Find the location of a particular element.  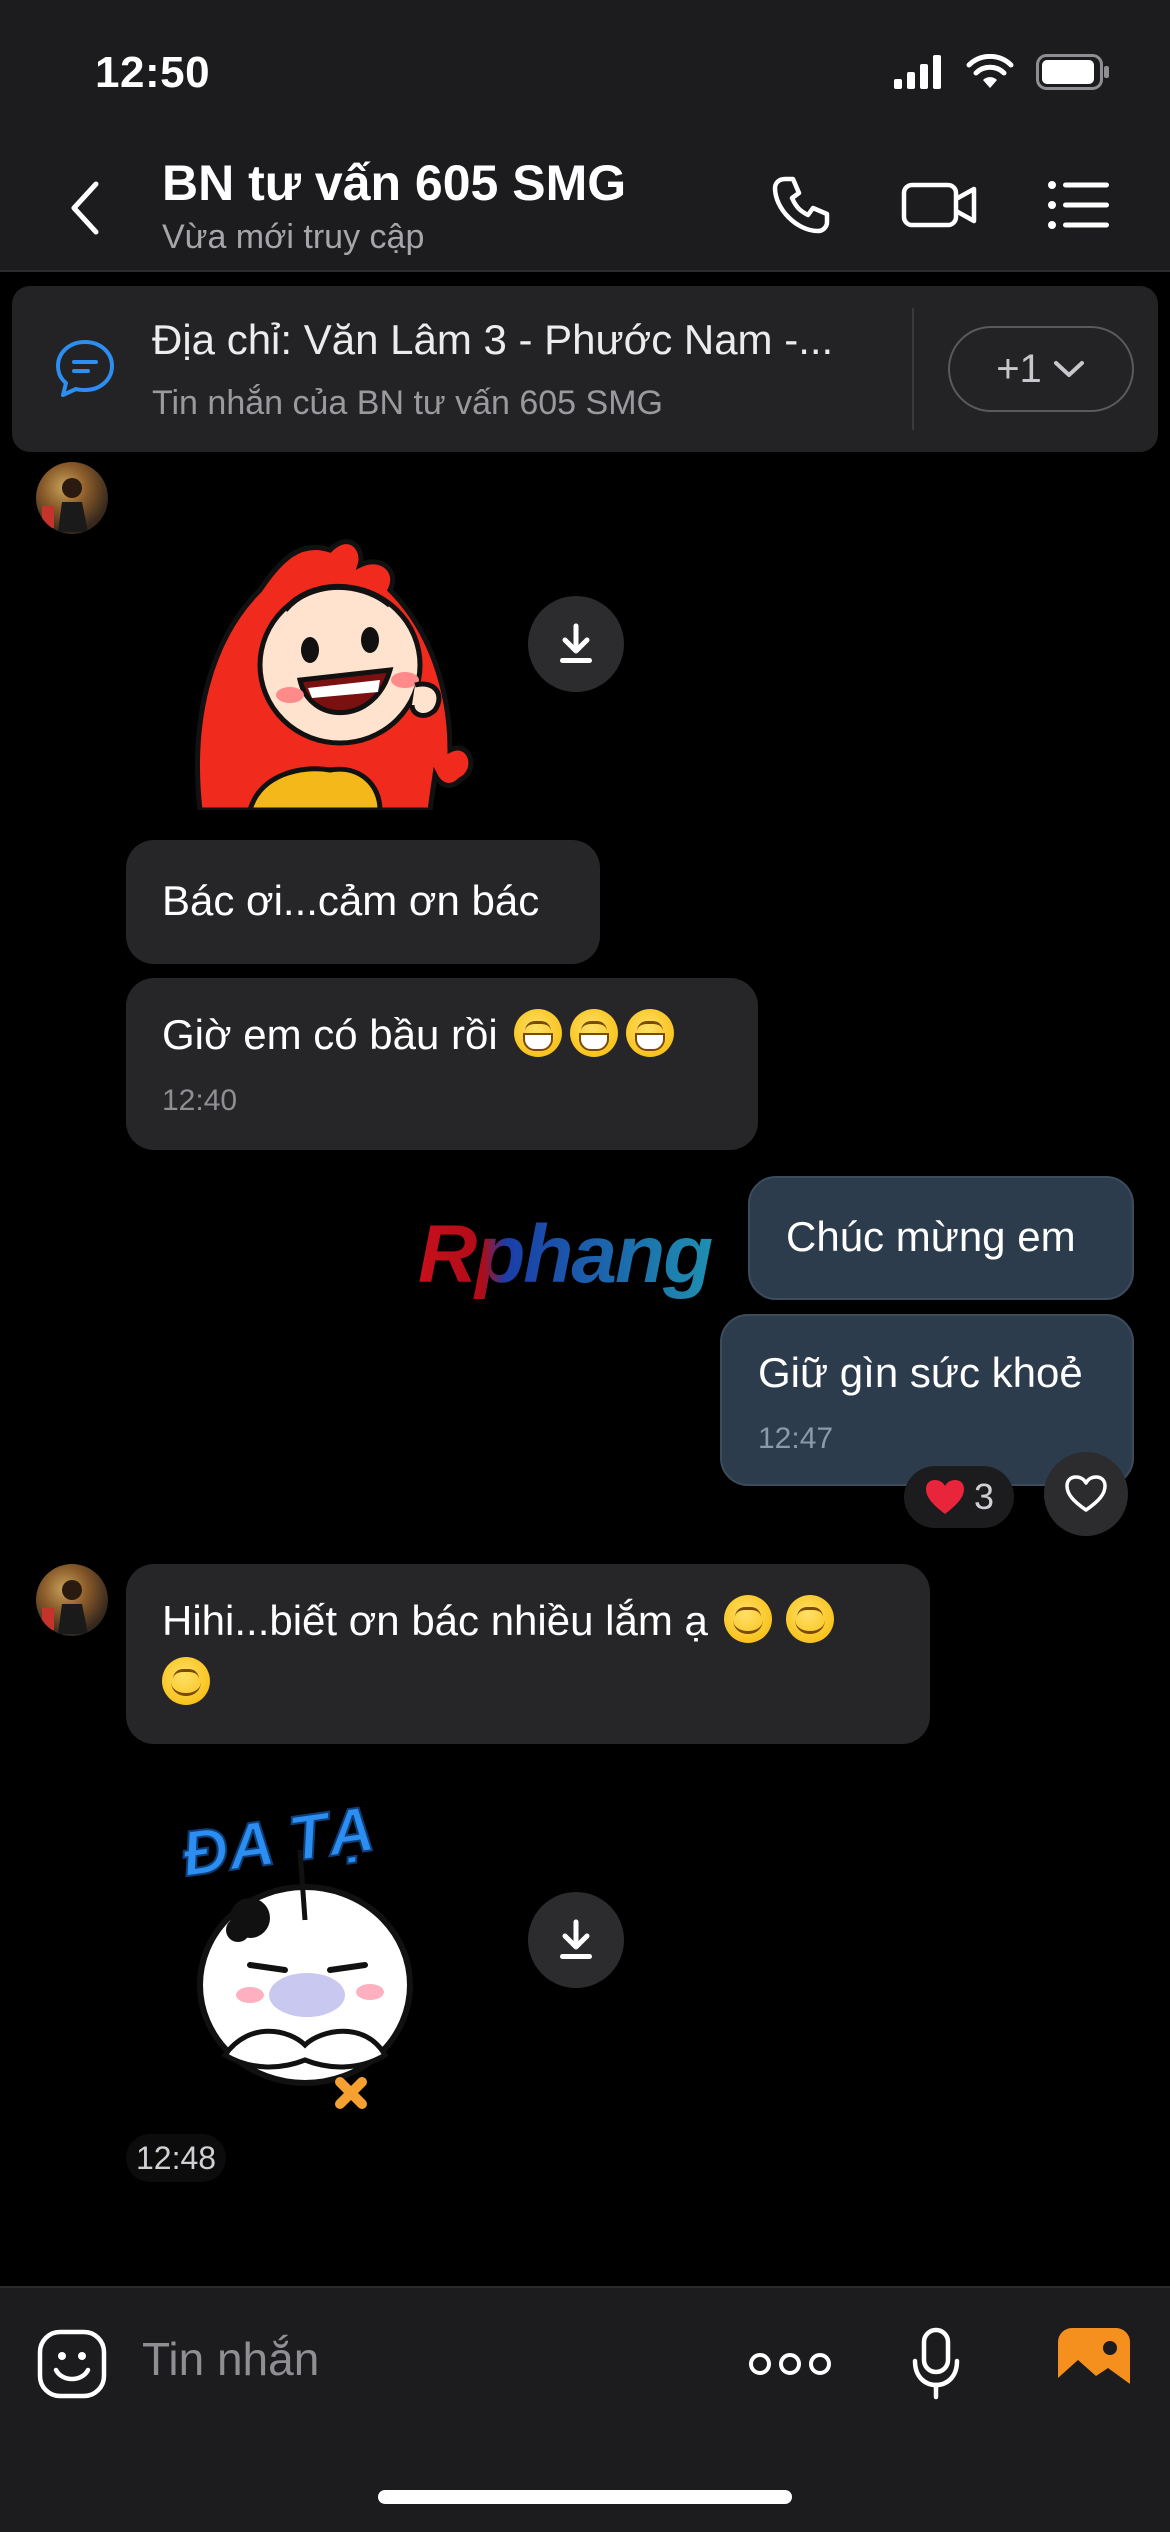

status-bar: 12:50 is located at coordinates (585, 70).